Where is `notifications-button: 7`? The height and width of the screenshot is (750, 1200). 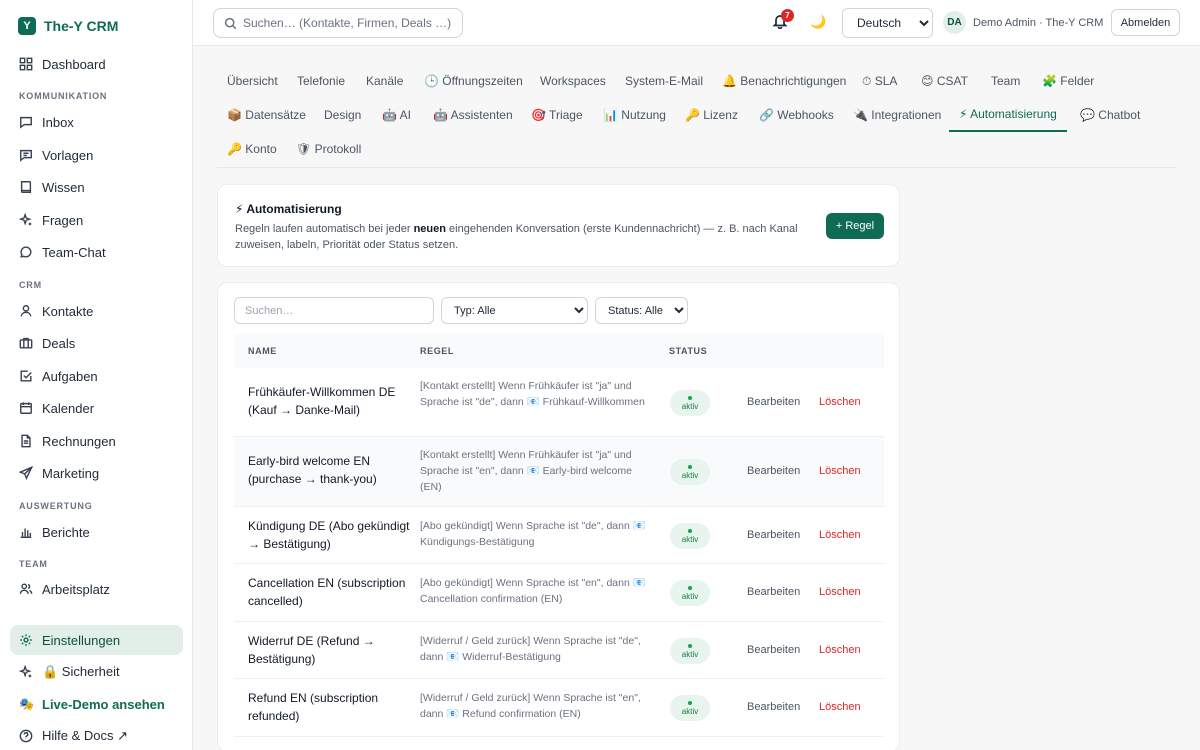
notifications-button: 7 is located at coordinates (783, 20).